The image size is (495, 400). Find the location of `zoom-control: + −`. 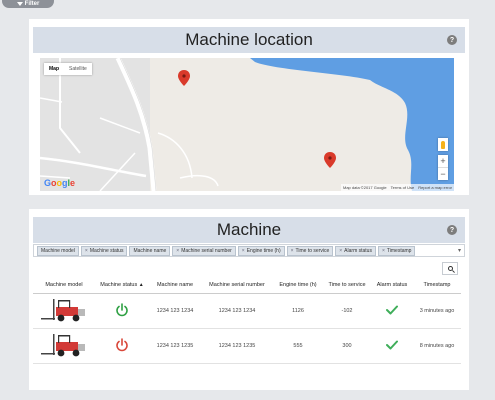

zoom-control: + − is located at coordinates (443, 167).